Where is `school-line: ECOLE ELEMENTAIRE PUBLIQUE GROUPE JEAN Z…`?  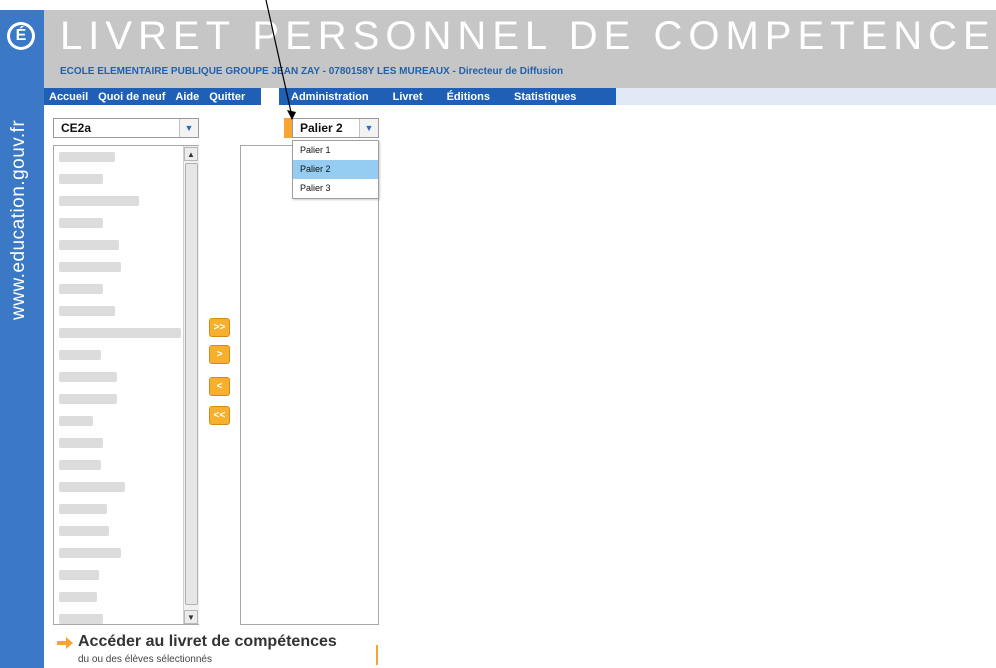 school-line: ECOLE ELEMENTAIRE PUBLIQUE GROUPE JEAN Z… is located at coordinates (312, 71).